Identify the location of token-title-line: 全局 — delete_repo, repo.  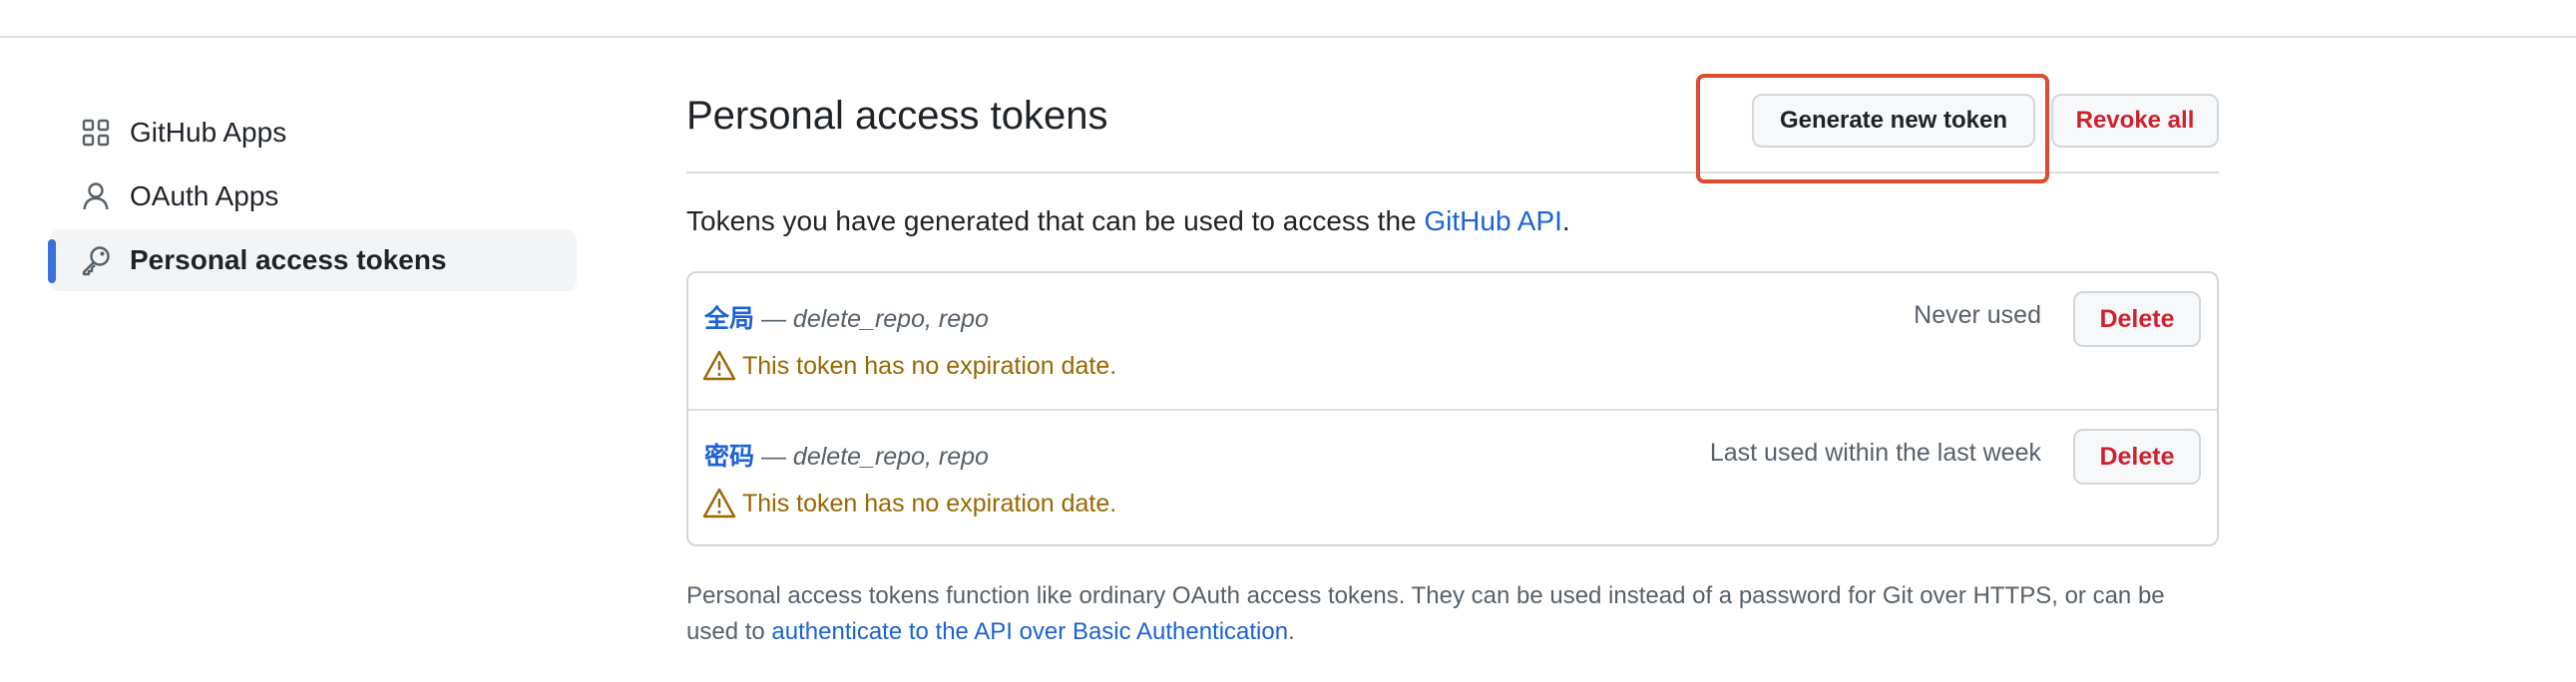
(846, 317).